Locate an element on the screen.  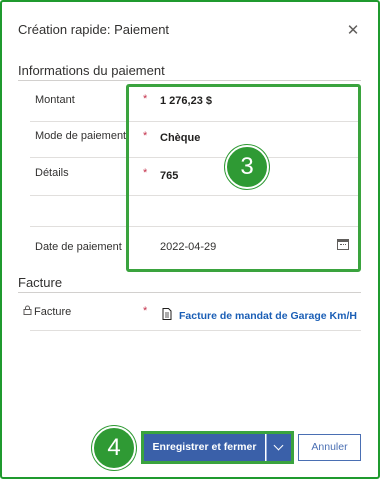
details-label: Détails is located at coordinates (52, 173).